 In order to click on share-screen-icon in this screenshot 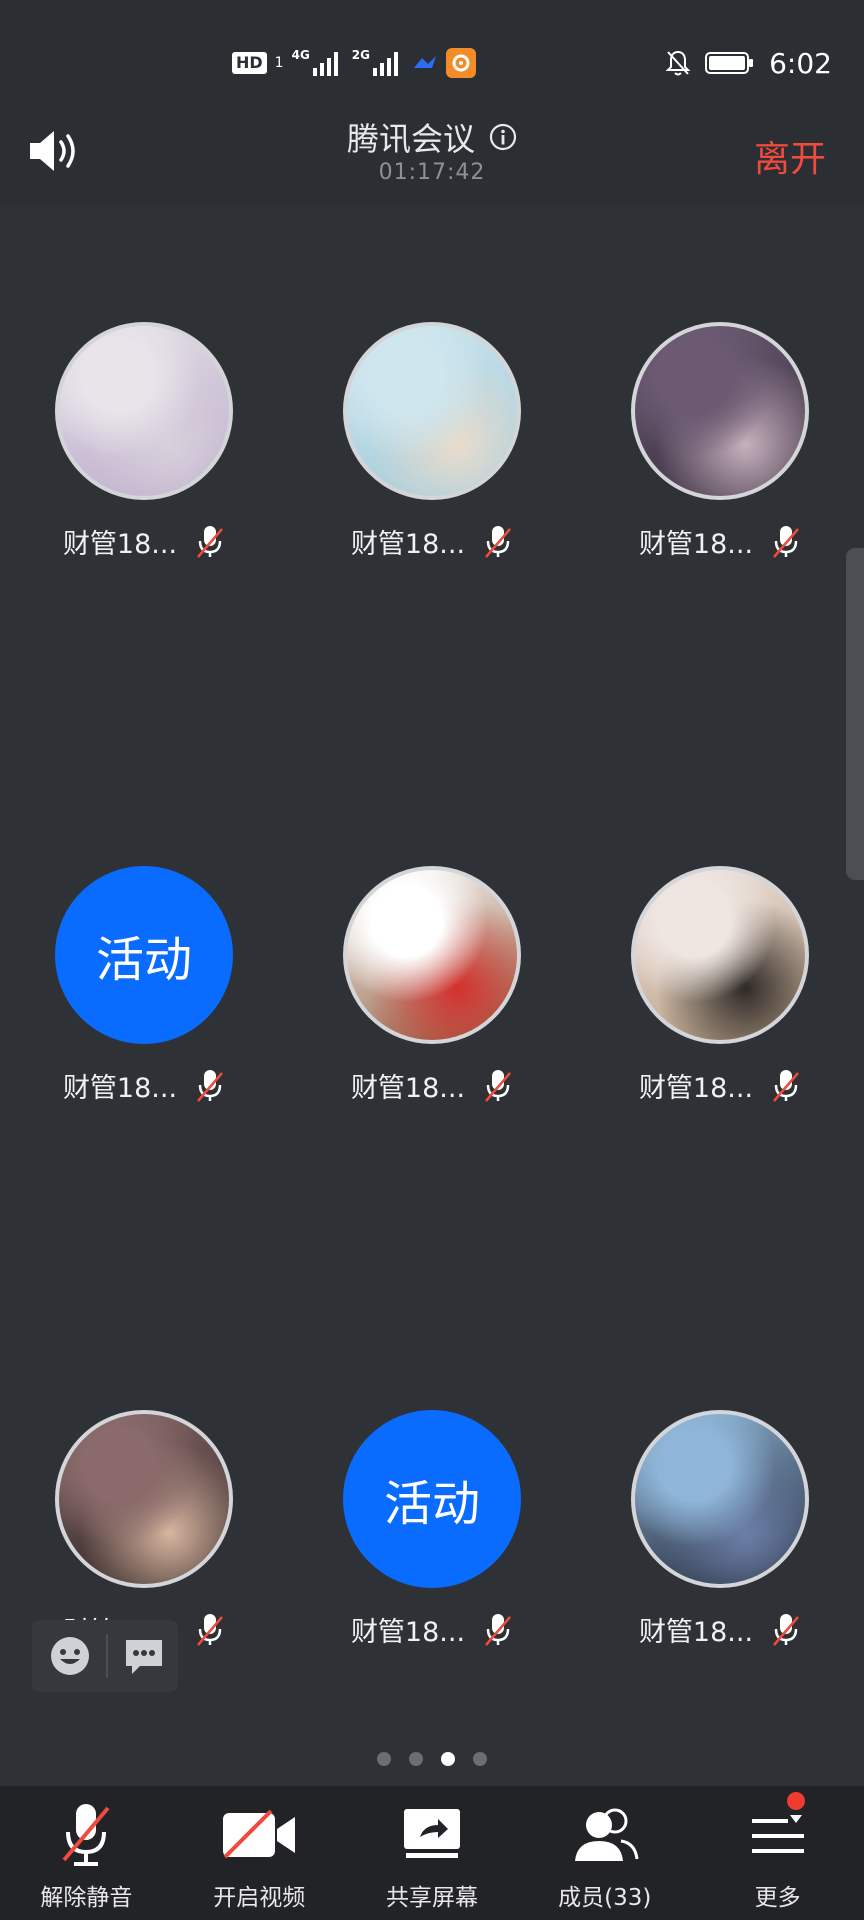, I will do `click(431, 1833)`.